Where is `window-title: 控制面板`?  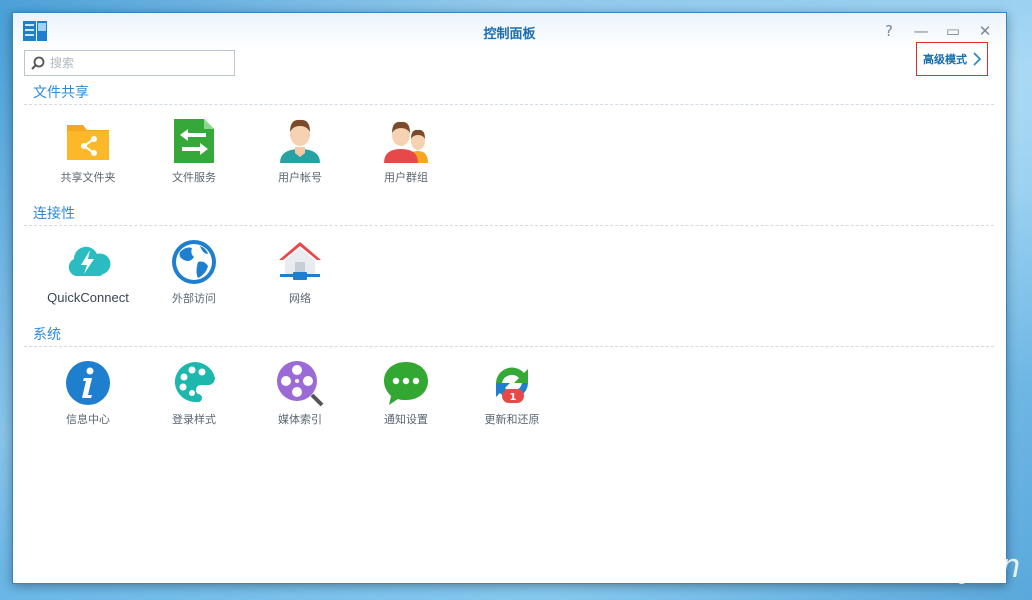 window-title: 控制面板 is located at coordinates (509, 34).